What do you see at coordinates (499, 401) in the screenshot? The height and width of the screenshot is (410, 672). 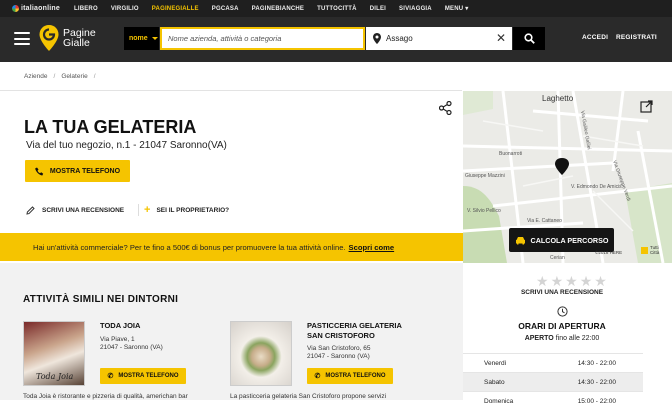 I see `hours-day: Domenica` at bounding box center [499, 401].